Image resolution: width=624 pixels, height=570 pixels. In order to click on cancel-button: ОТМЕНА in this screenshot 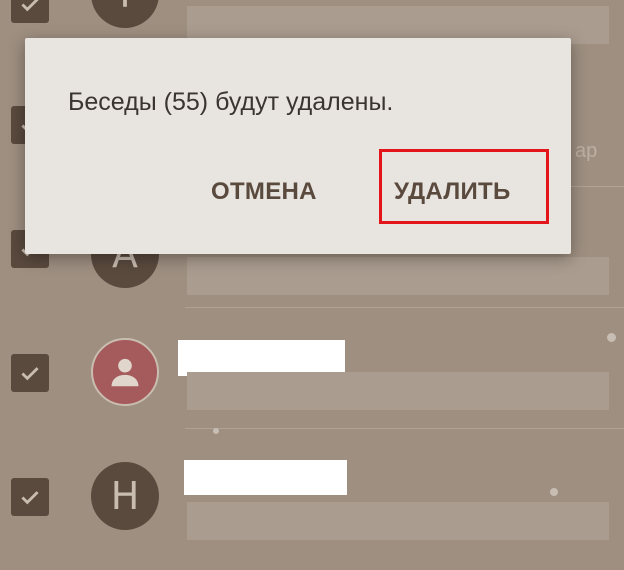, I will do `click(264, 192)`.